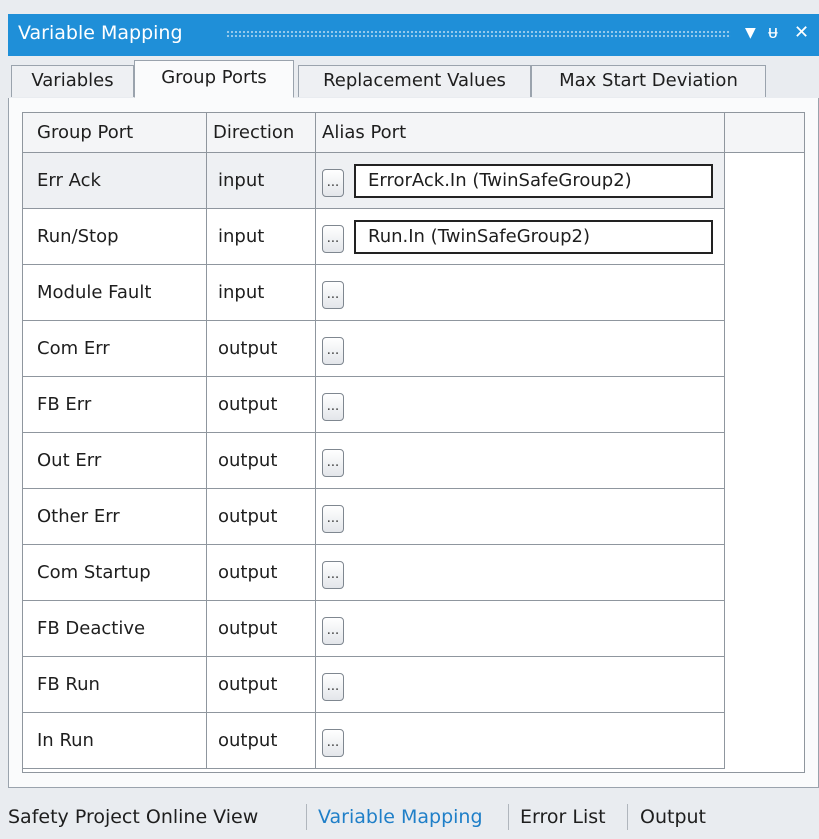 This screenshot has width=819, height=839. I want to click on tab-group-ports: Group Ports, so click(214, 79).